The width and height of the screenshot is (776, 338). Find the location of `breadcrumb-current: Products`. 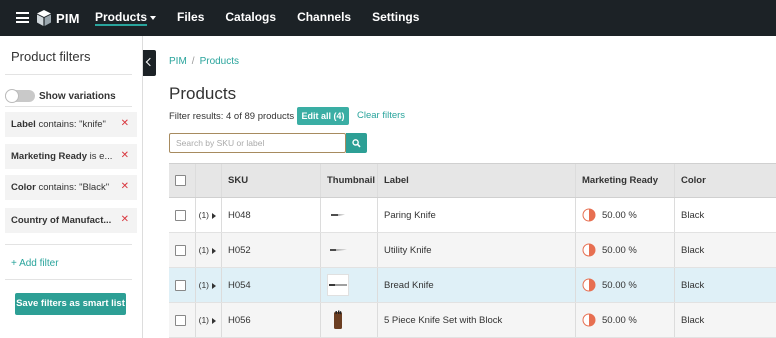

breadcrumb-current: Products is located at coordinates (219, 61).